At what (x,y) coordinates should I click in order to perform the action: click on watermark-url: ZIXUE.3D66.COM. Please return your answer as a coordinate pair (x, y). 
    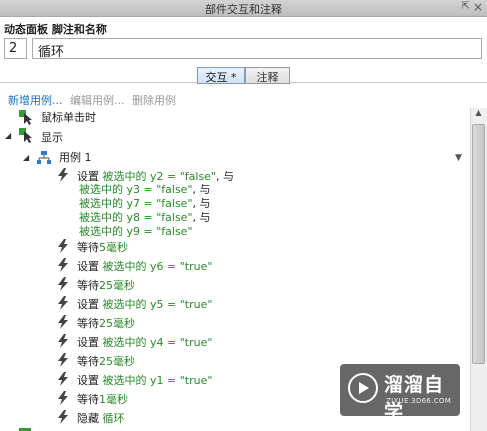
    Looking at the image, I should click on (419, 401).